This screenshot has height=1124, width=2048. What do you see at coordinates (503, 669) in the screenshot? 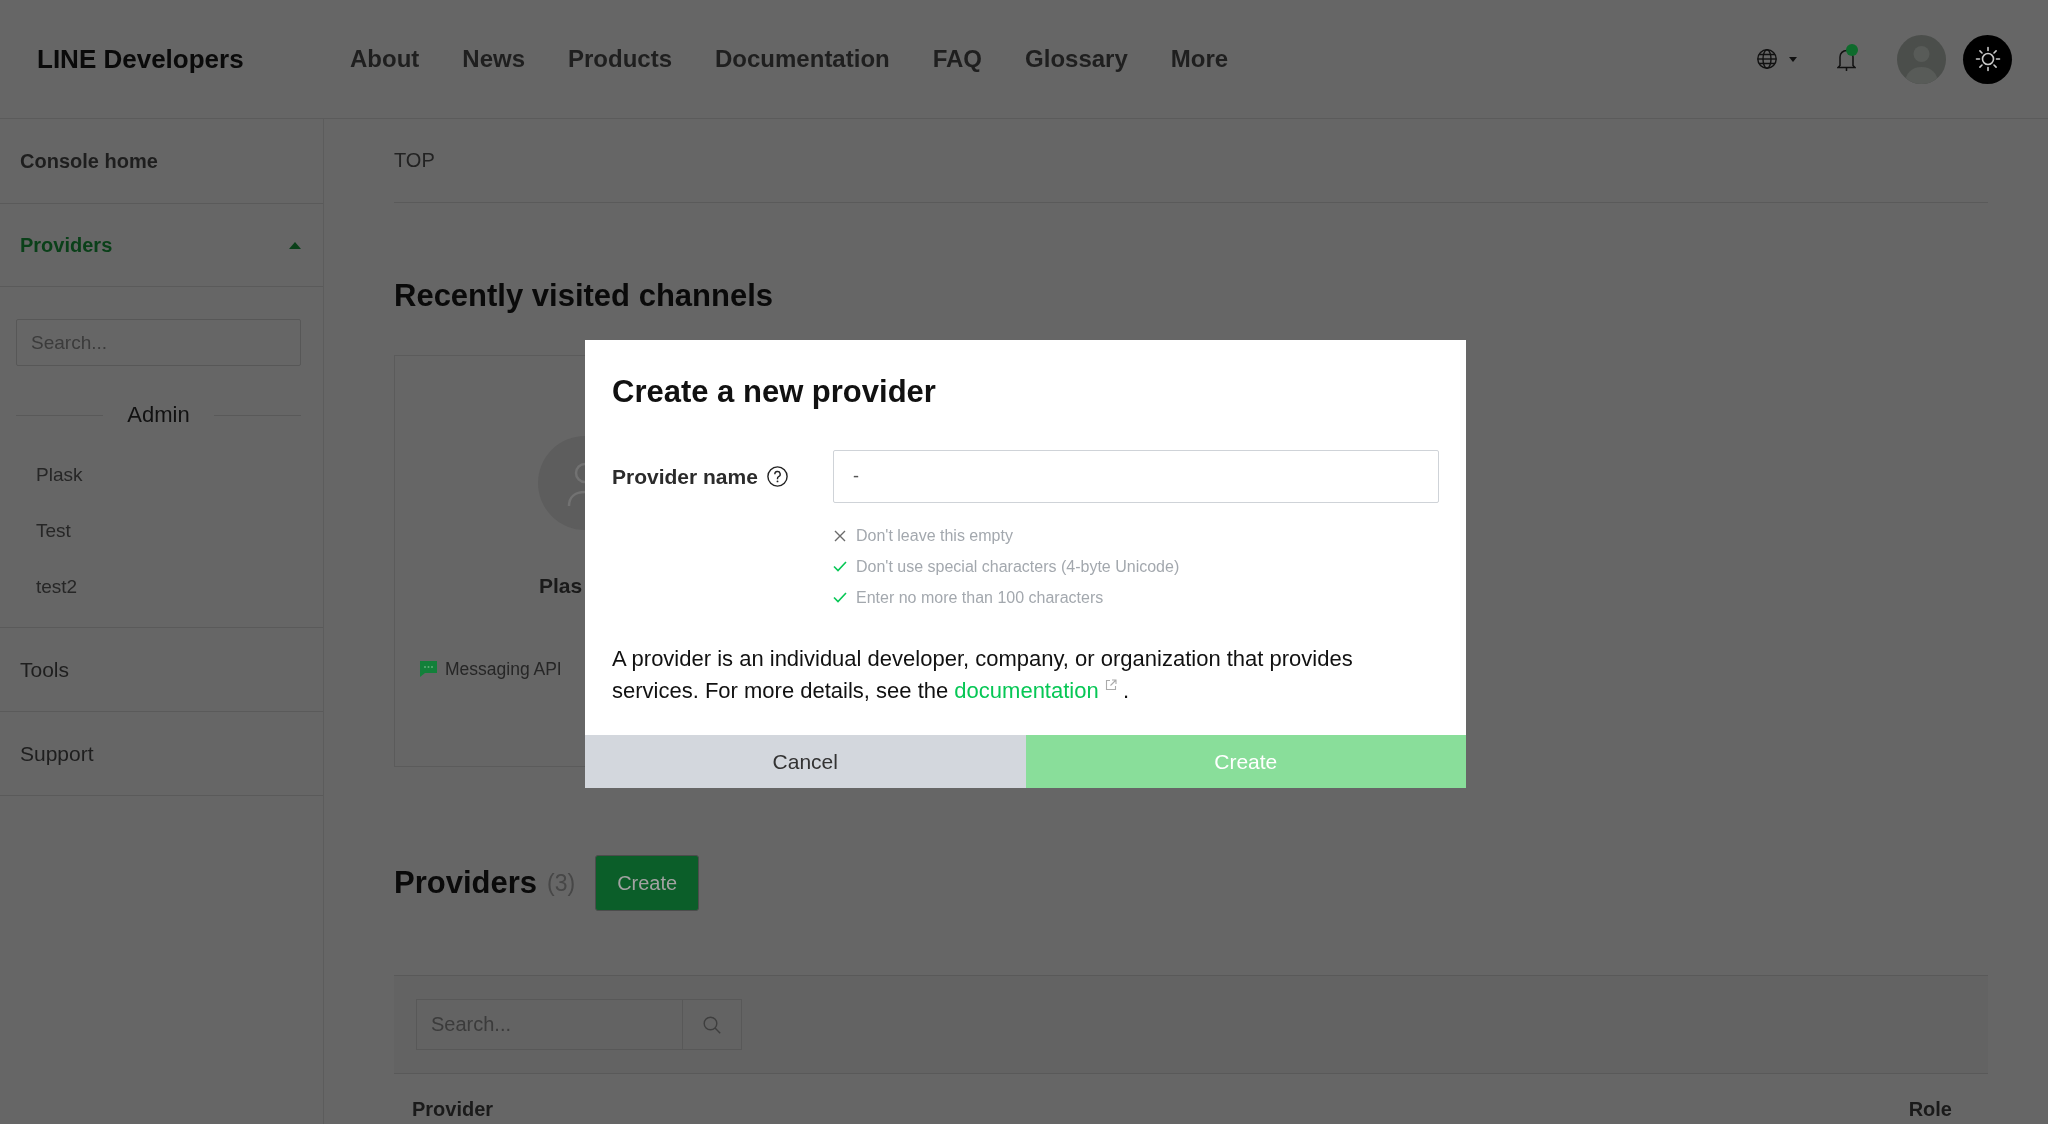
I see `channel-type: Messaging API` at bounding box center [503, 669].